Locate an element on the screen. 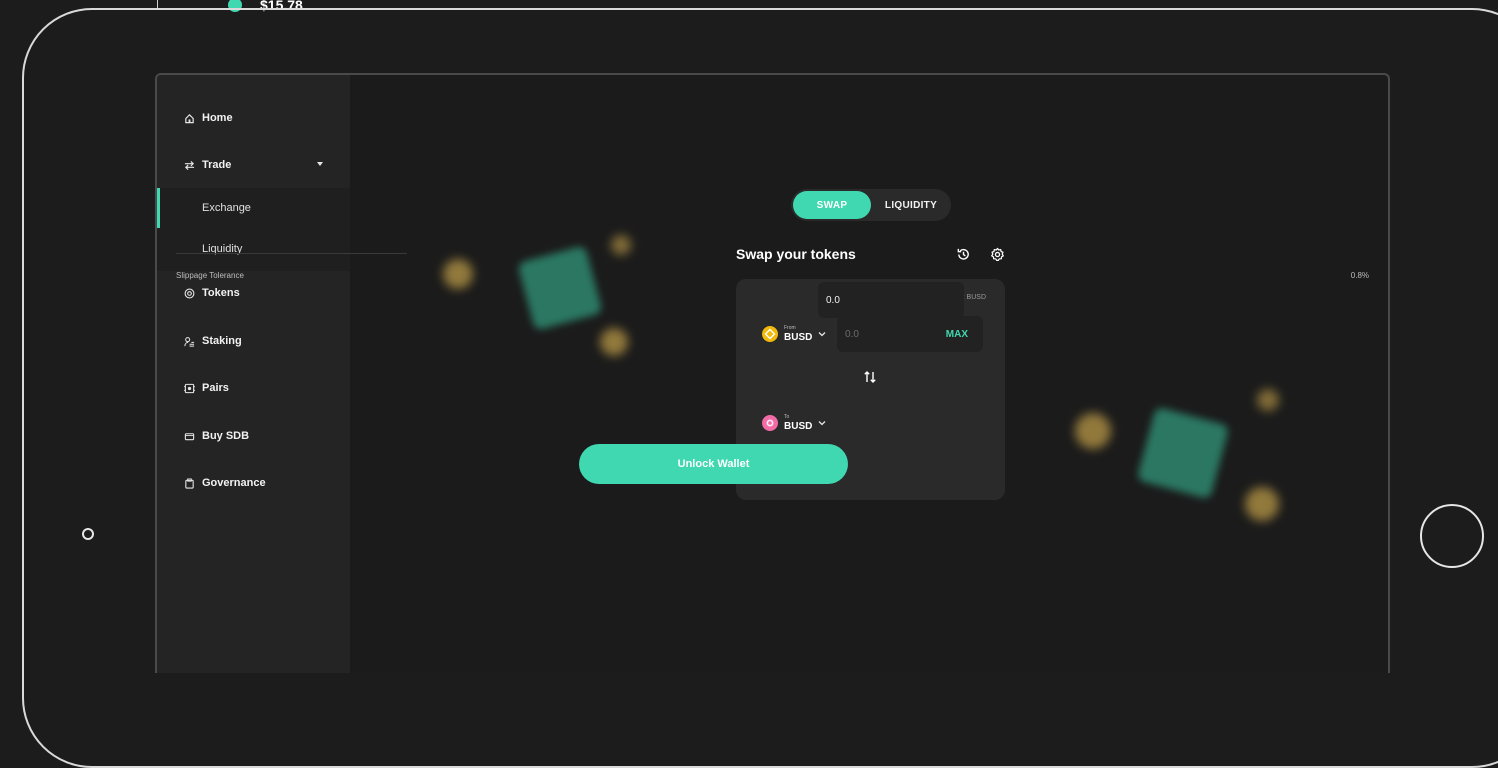 This screenshot has height=768, width=1498. sidebar-item-pairs: Pairs is located at coordinates (253, 388).